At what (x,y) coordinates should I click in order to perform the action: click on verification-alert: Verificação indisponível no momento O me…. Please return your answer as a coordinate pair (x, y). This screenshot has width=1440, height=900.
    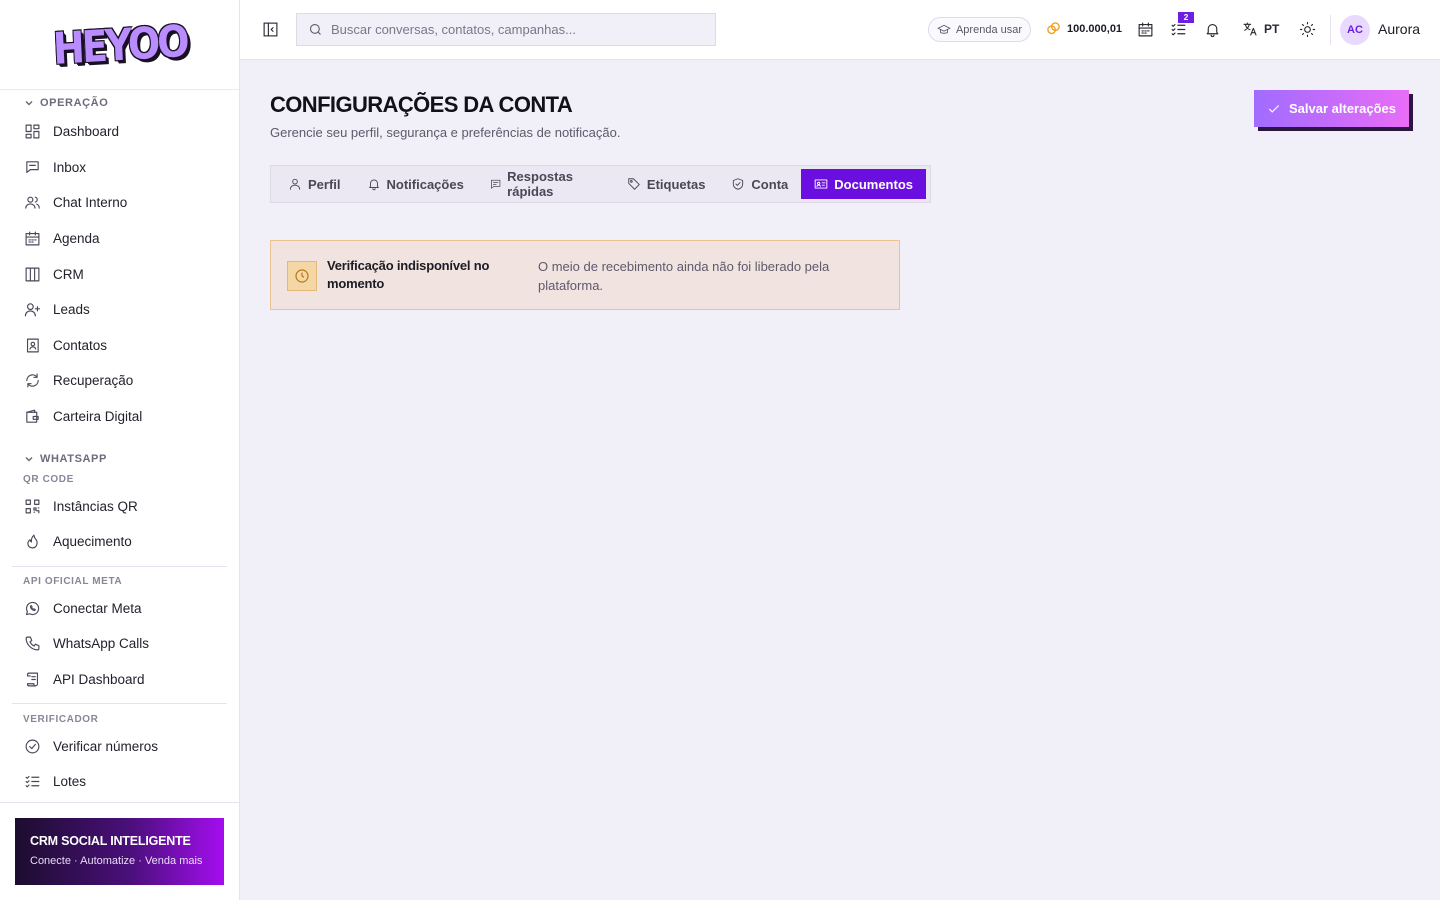
    Looking at the image, I should click on (585, 275).